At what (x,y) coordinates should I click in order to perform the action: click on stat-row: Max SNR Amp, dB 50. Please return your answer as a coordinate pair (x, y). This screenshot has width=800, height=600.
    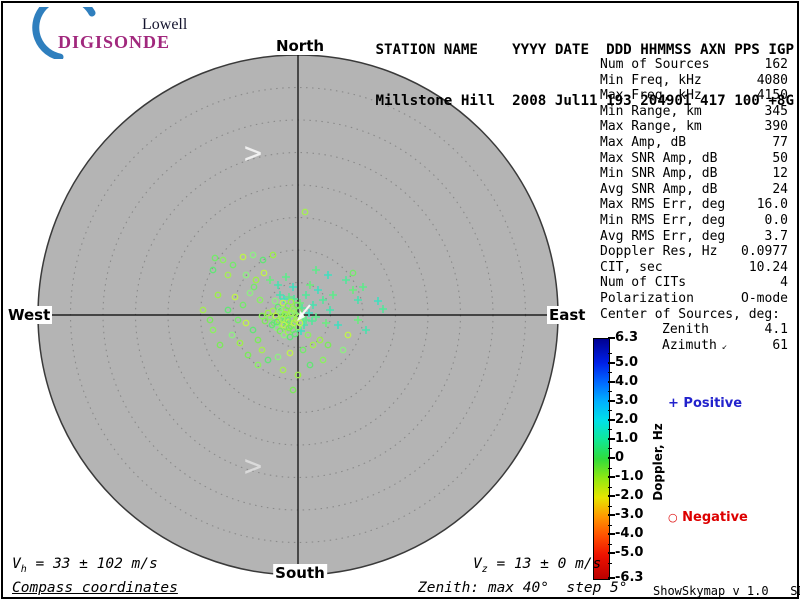
    Looking at the image, I should click on (694, 159).